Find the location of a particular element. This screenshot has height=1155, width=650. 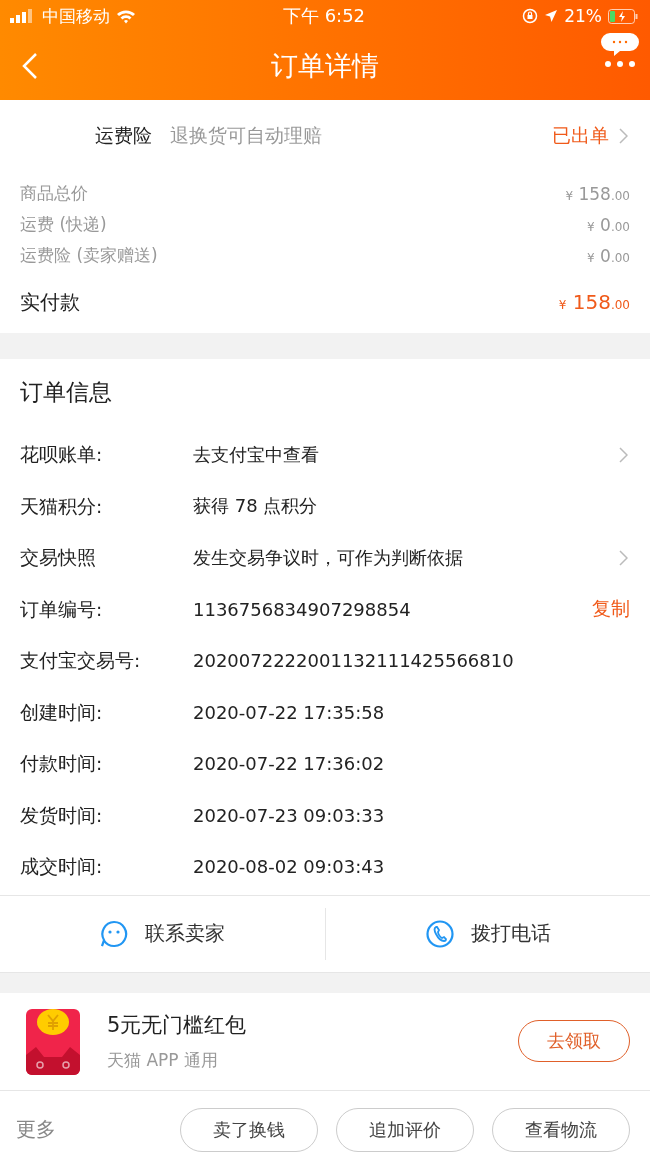

battery-percent: 21% is located at coordinates (583, 16).